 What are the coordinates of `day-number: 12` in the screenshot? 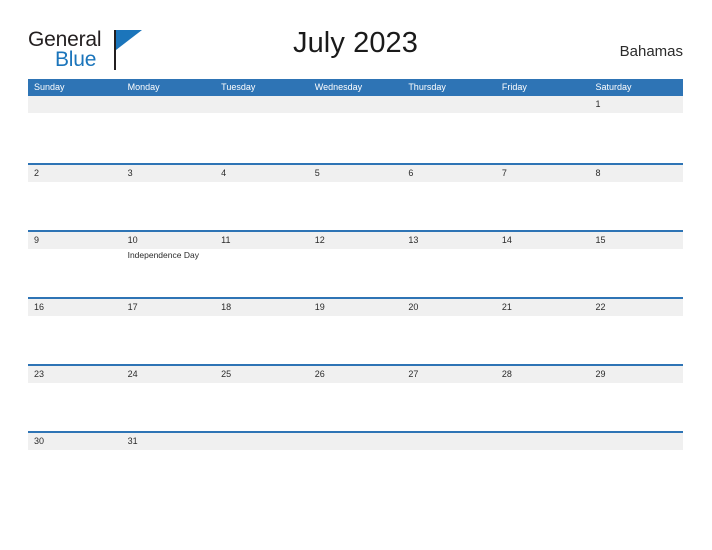 It's located at (319, 240).